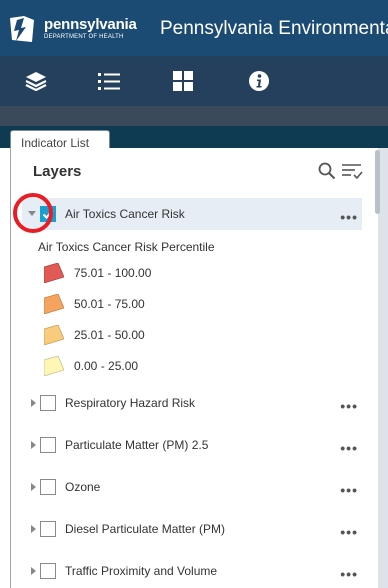 This screenshot has width=388, height=588. I want to click on list-icon, so click(109, 81).